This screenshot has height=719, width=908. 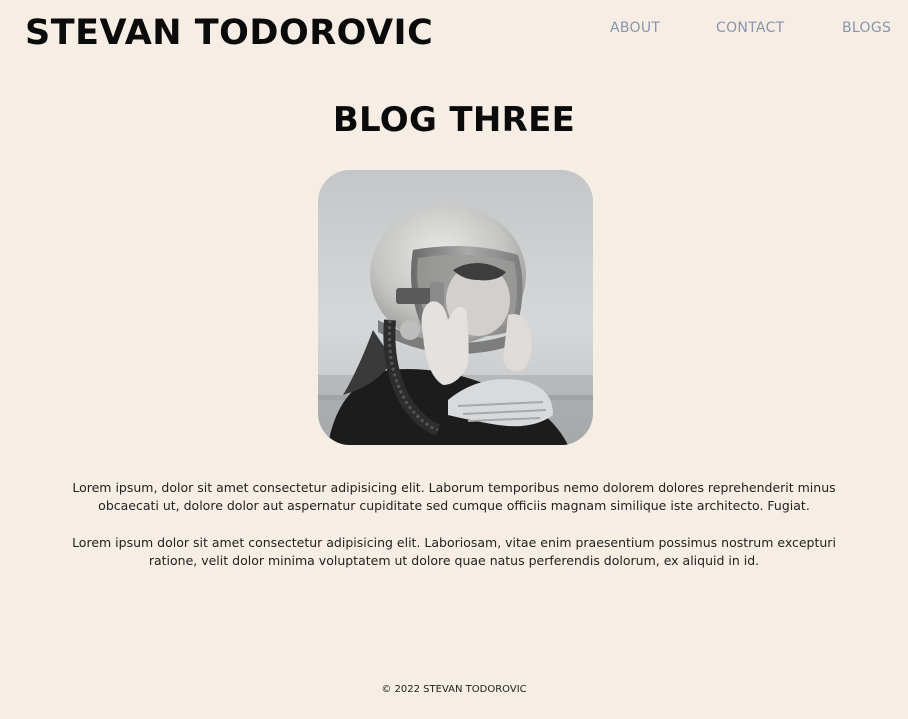 What do you see at coordinates (454, 36) in the screenshot?
I see `site-header: STEVAN TODOROVIC ABOUT CONTACT BLOGS` at bounding box center [454, 36].